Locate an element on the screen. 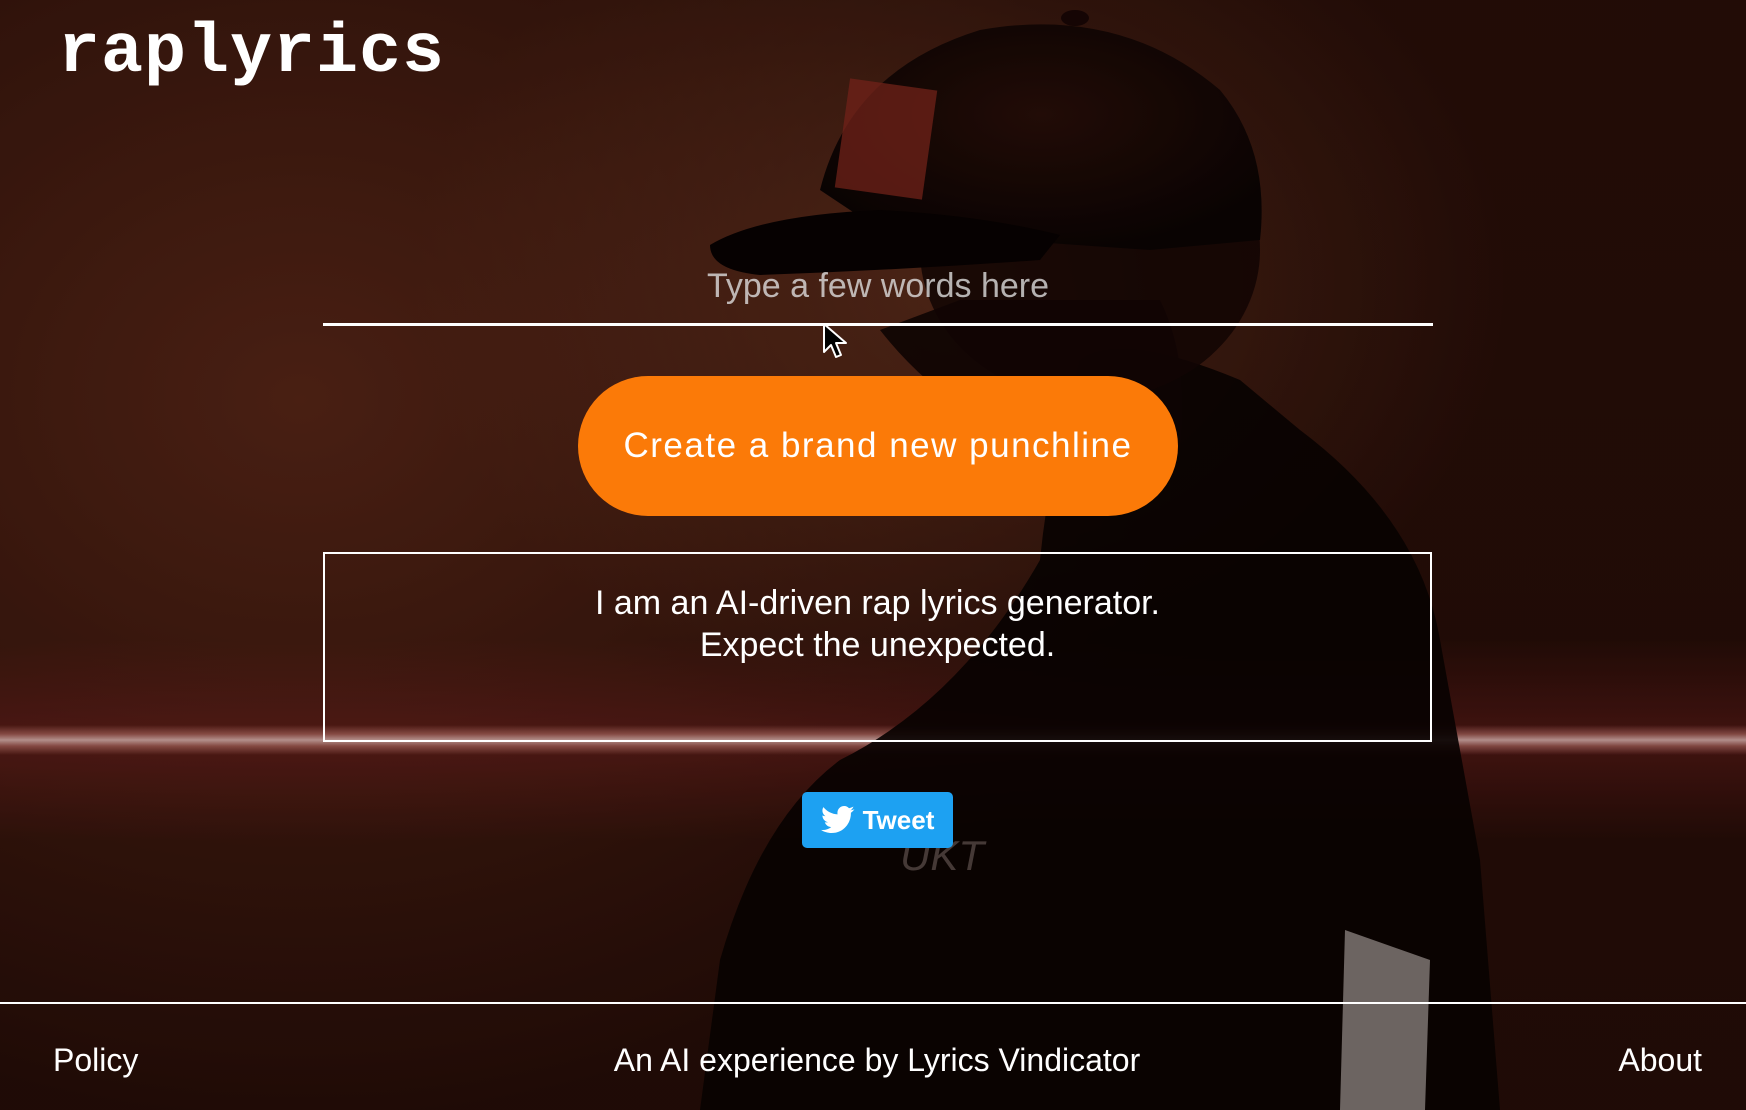  mouse-pointer-icon is located at coordinates (835, 340).